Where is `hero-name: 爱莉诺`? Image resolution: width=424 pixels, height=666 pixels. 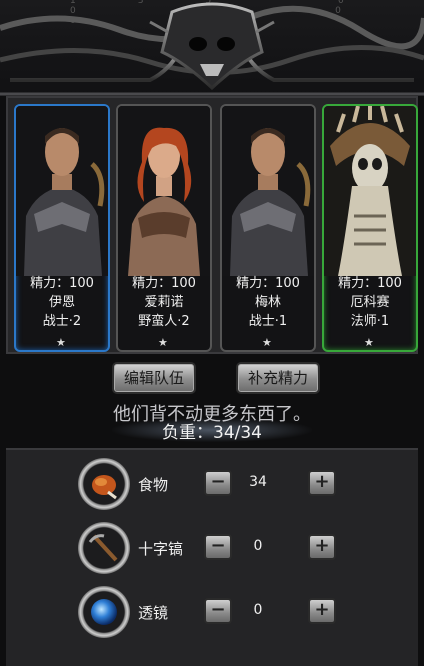
hero-name: 爱莉诺 is located at coordinates (164, 302).